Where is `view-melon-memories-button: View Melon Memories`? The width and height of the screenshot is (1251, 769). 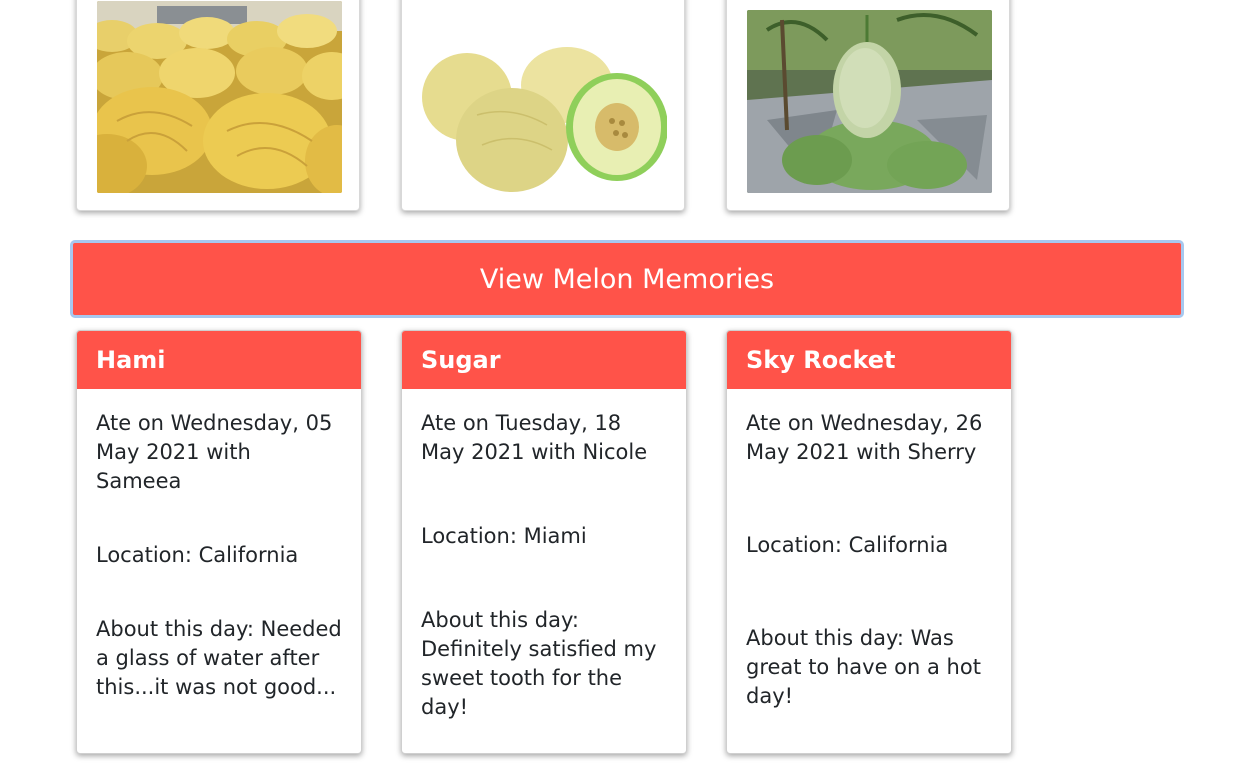
view-melon-memories-button: View Melon Memories is located at coordinates (627, 279).